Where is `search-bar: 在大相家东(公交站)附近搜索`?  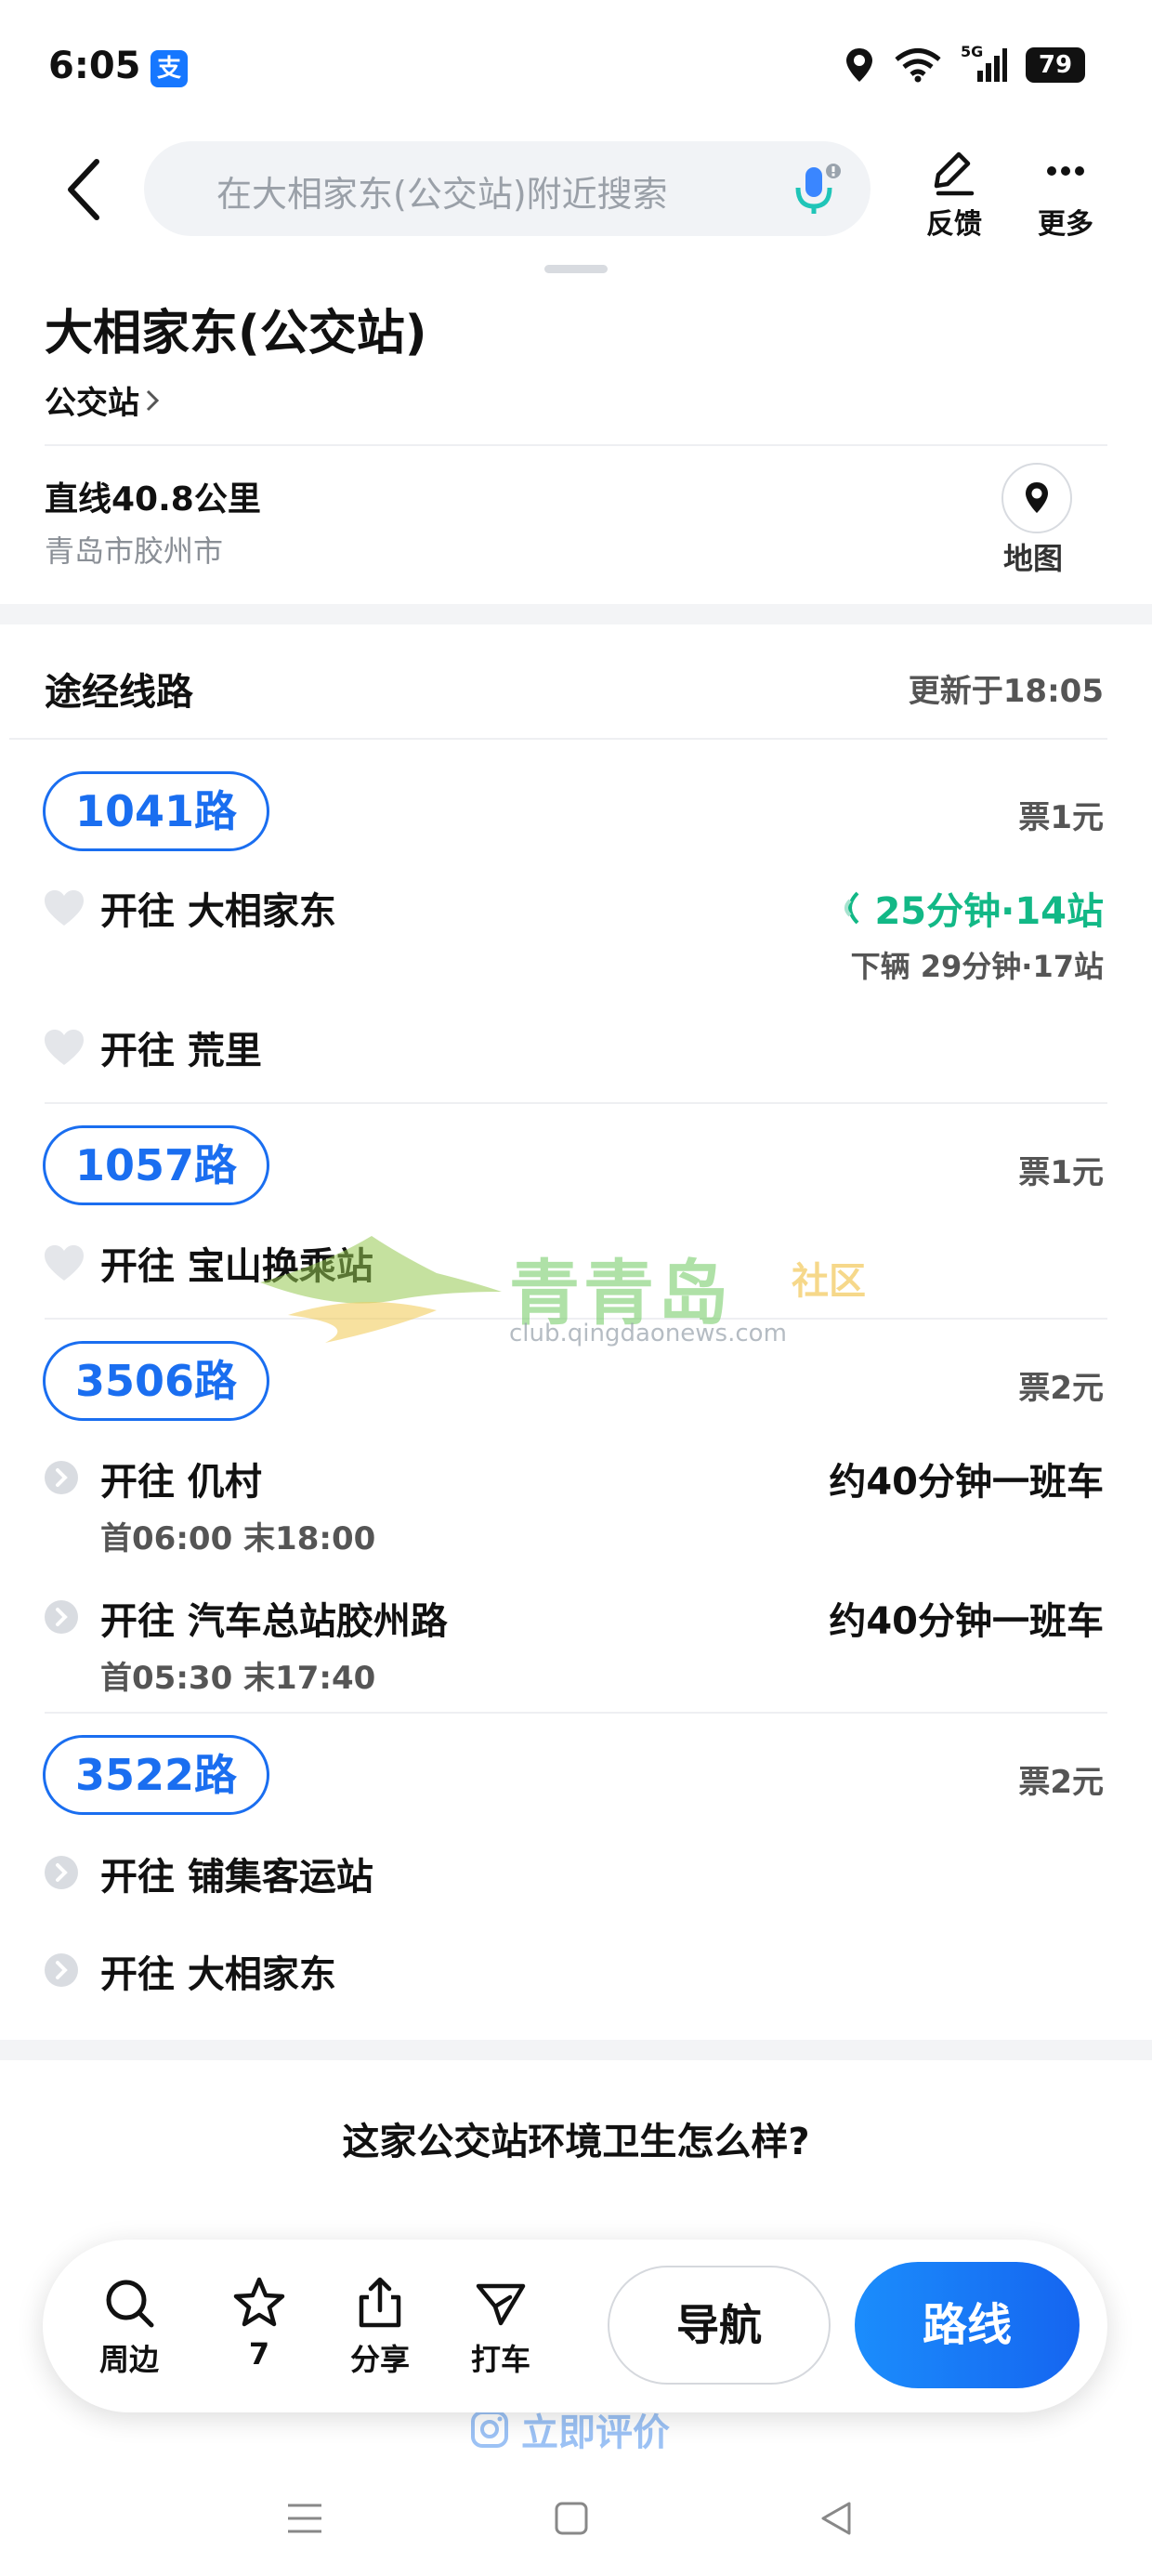
search-bar: 在大相家东(公交站)附近搜索 is located at coordinates (507, 188).